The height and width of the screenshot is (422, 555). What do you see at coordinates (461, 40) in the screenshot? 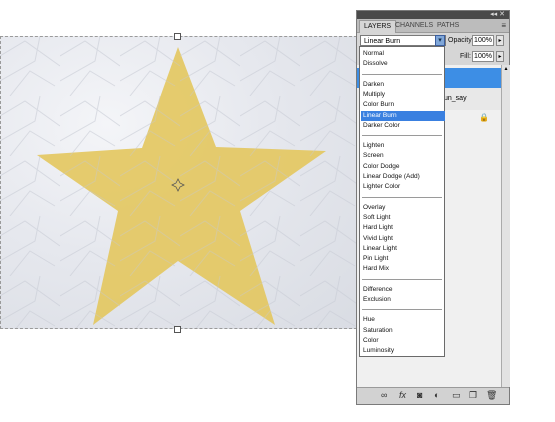
I see `opacity-label: Opacity:` at bounding box center [461, 40].